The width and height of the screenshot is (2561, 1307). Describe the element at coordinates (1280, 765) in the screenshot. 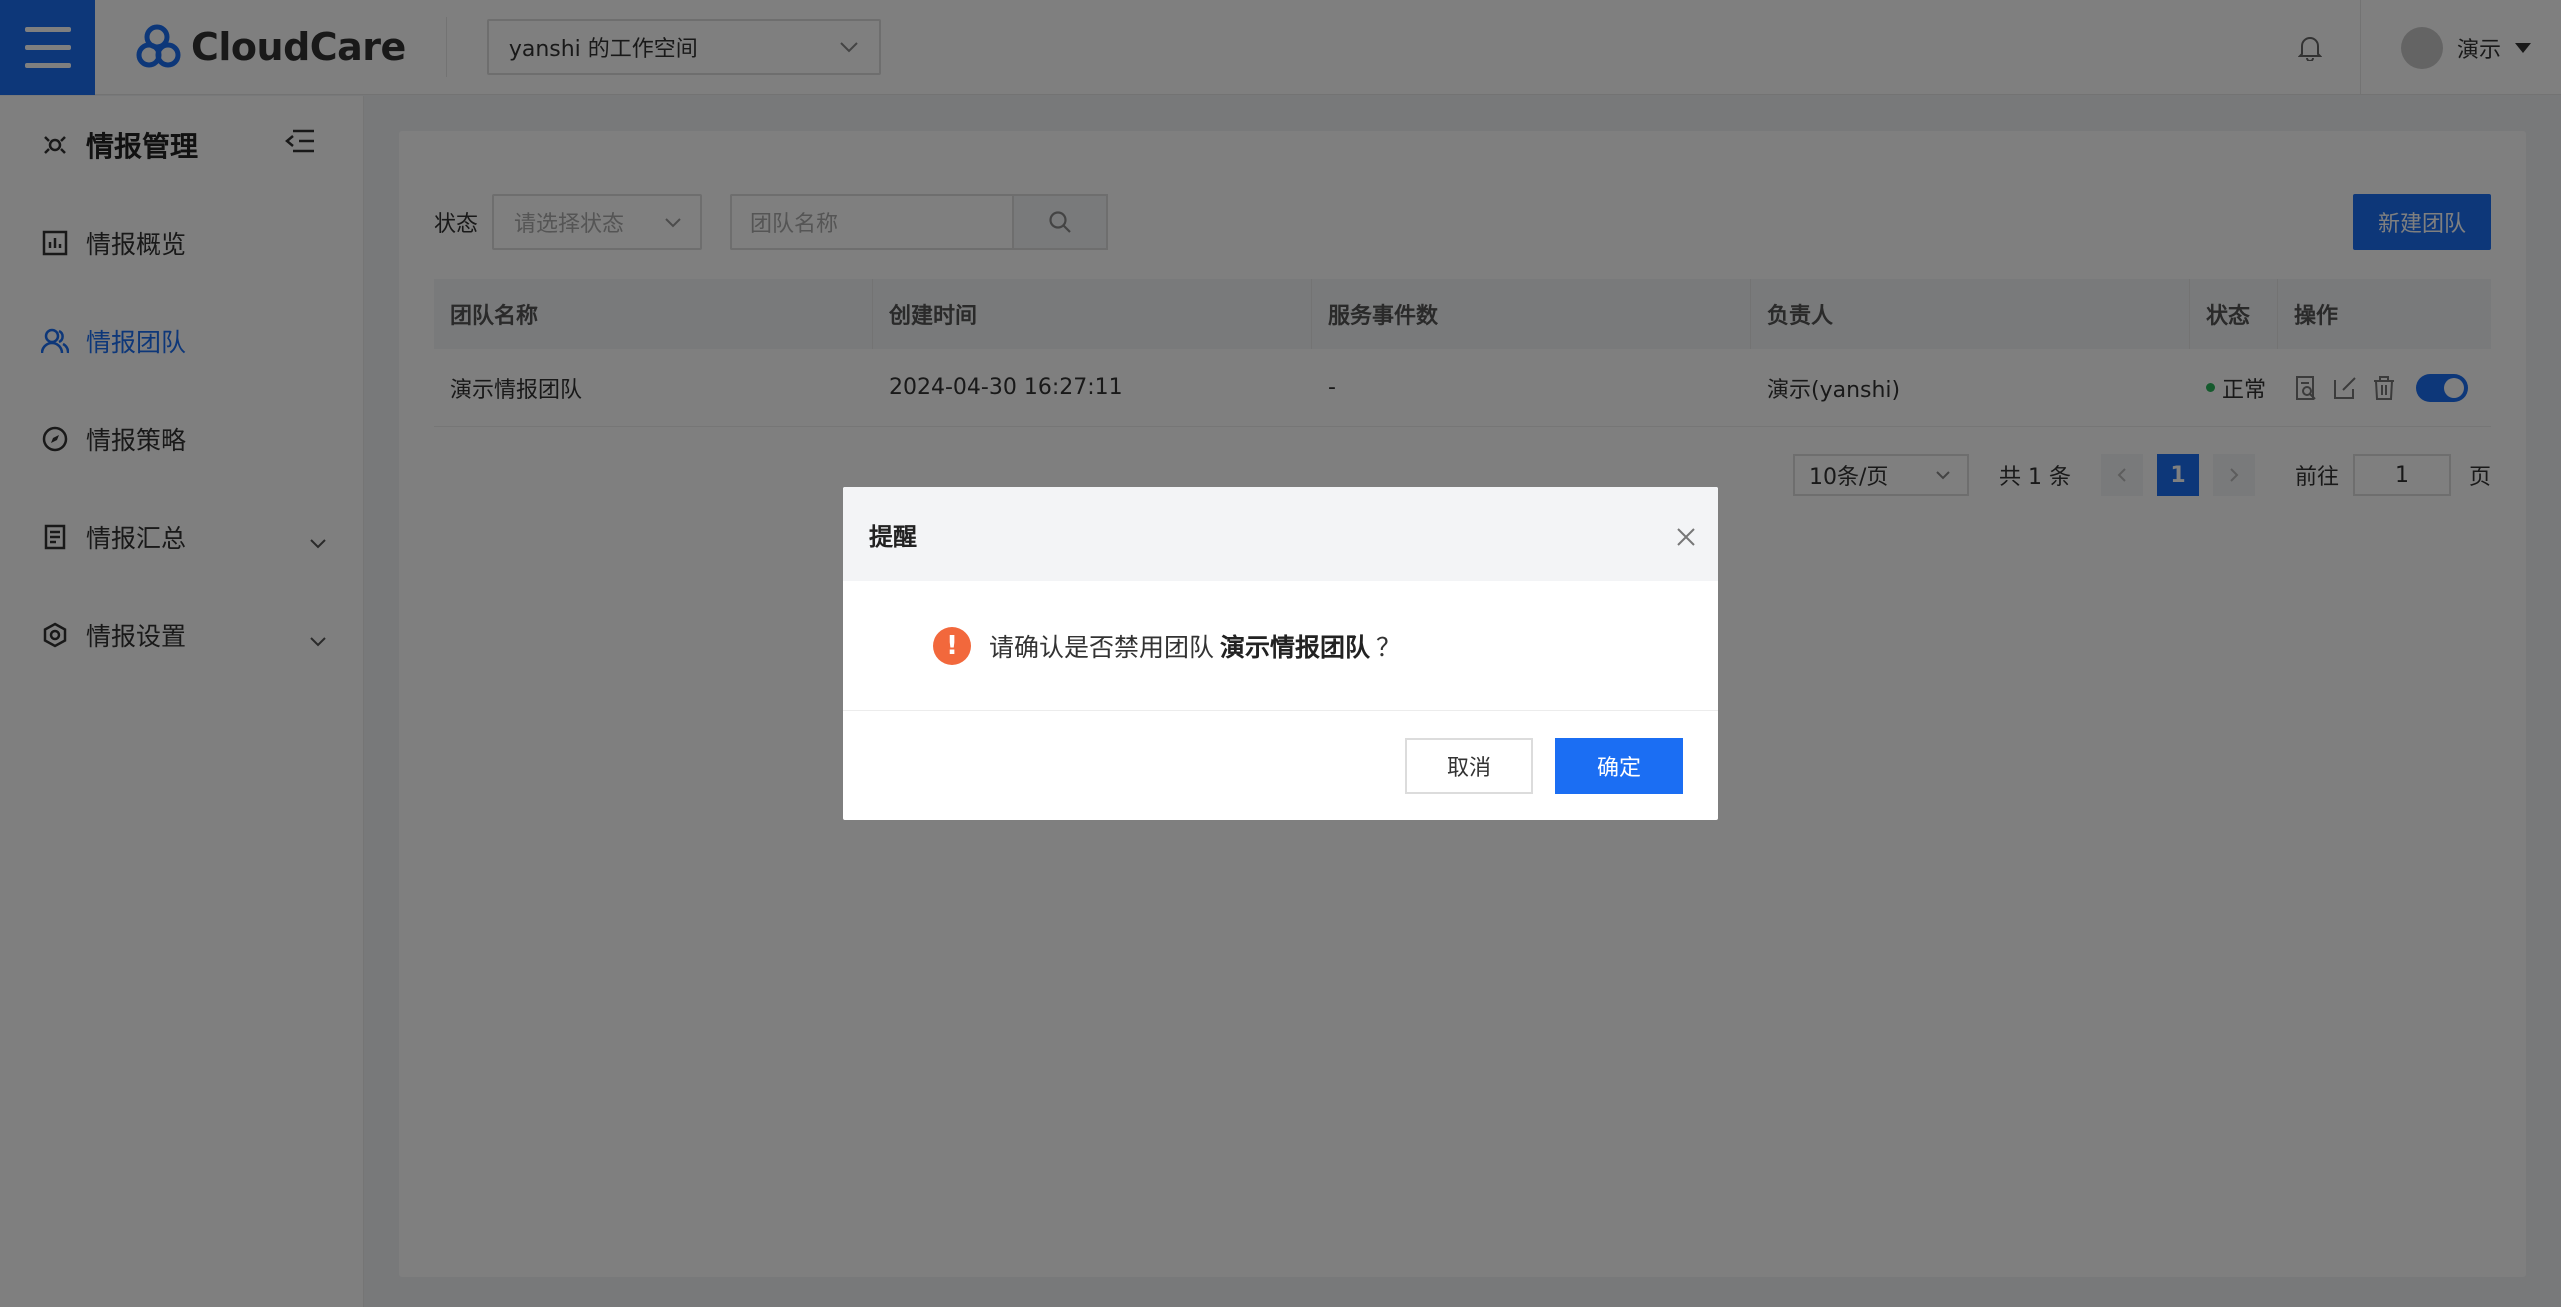

I see `dialog-footer: 取消 确定` at that location.